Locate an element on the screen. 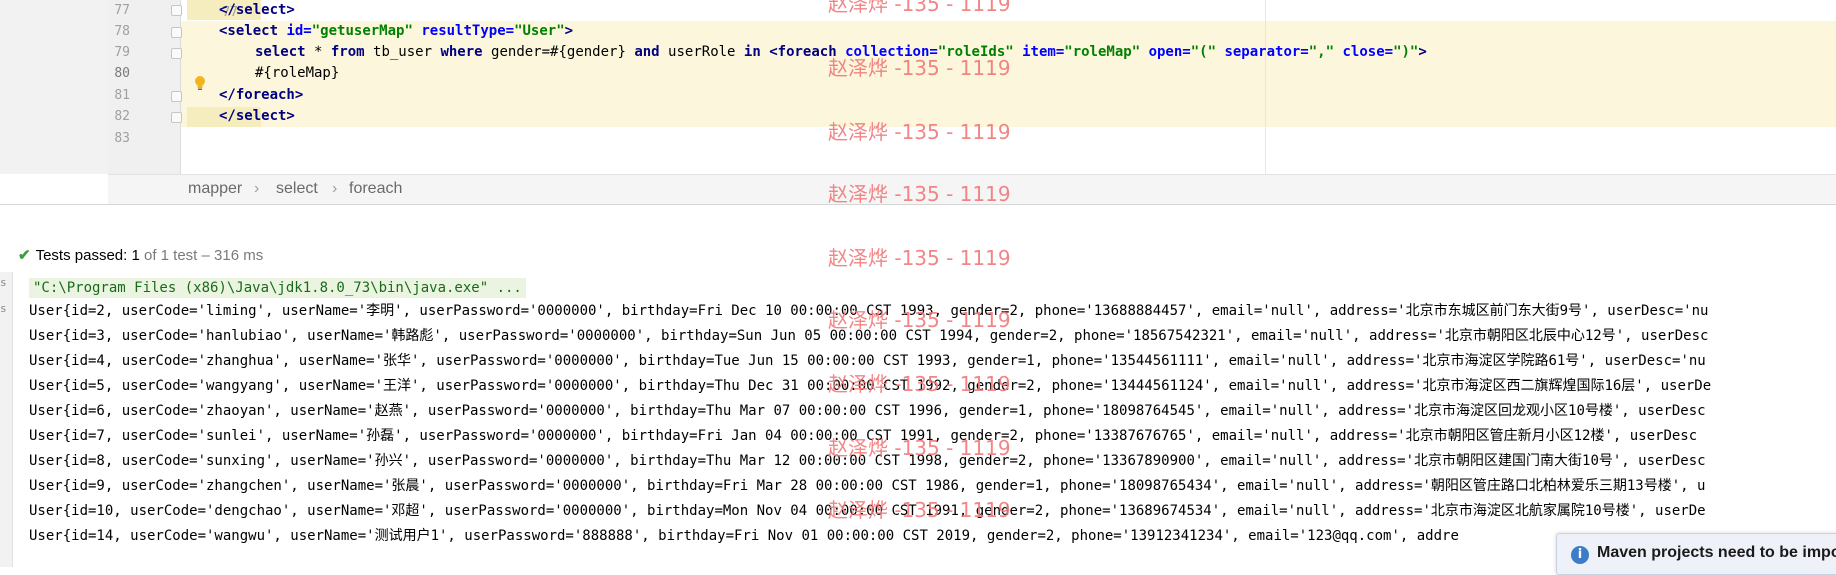 The image size is (1836, 575). tests-passed-label: Tests passed: is located at coordinates (81, 255).